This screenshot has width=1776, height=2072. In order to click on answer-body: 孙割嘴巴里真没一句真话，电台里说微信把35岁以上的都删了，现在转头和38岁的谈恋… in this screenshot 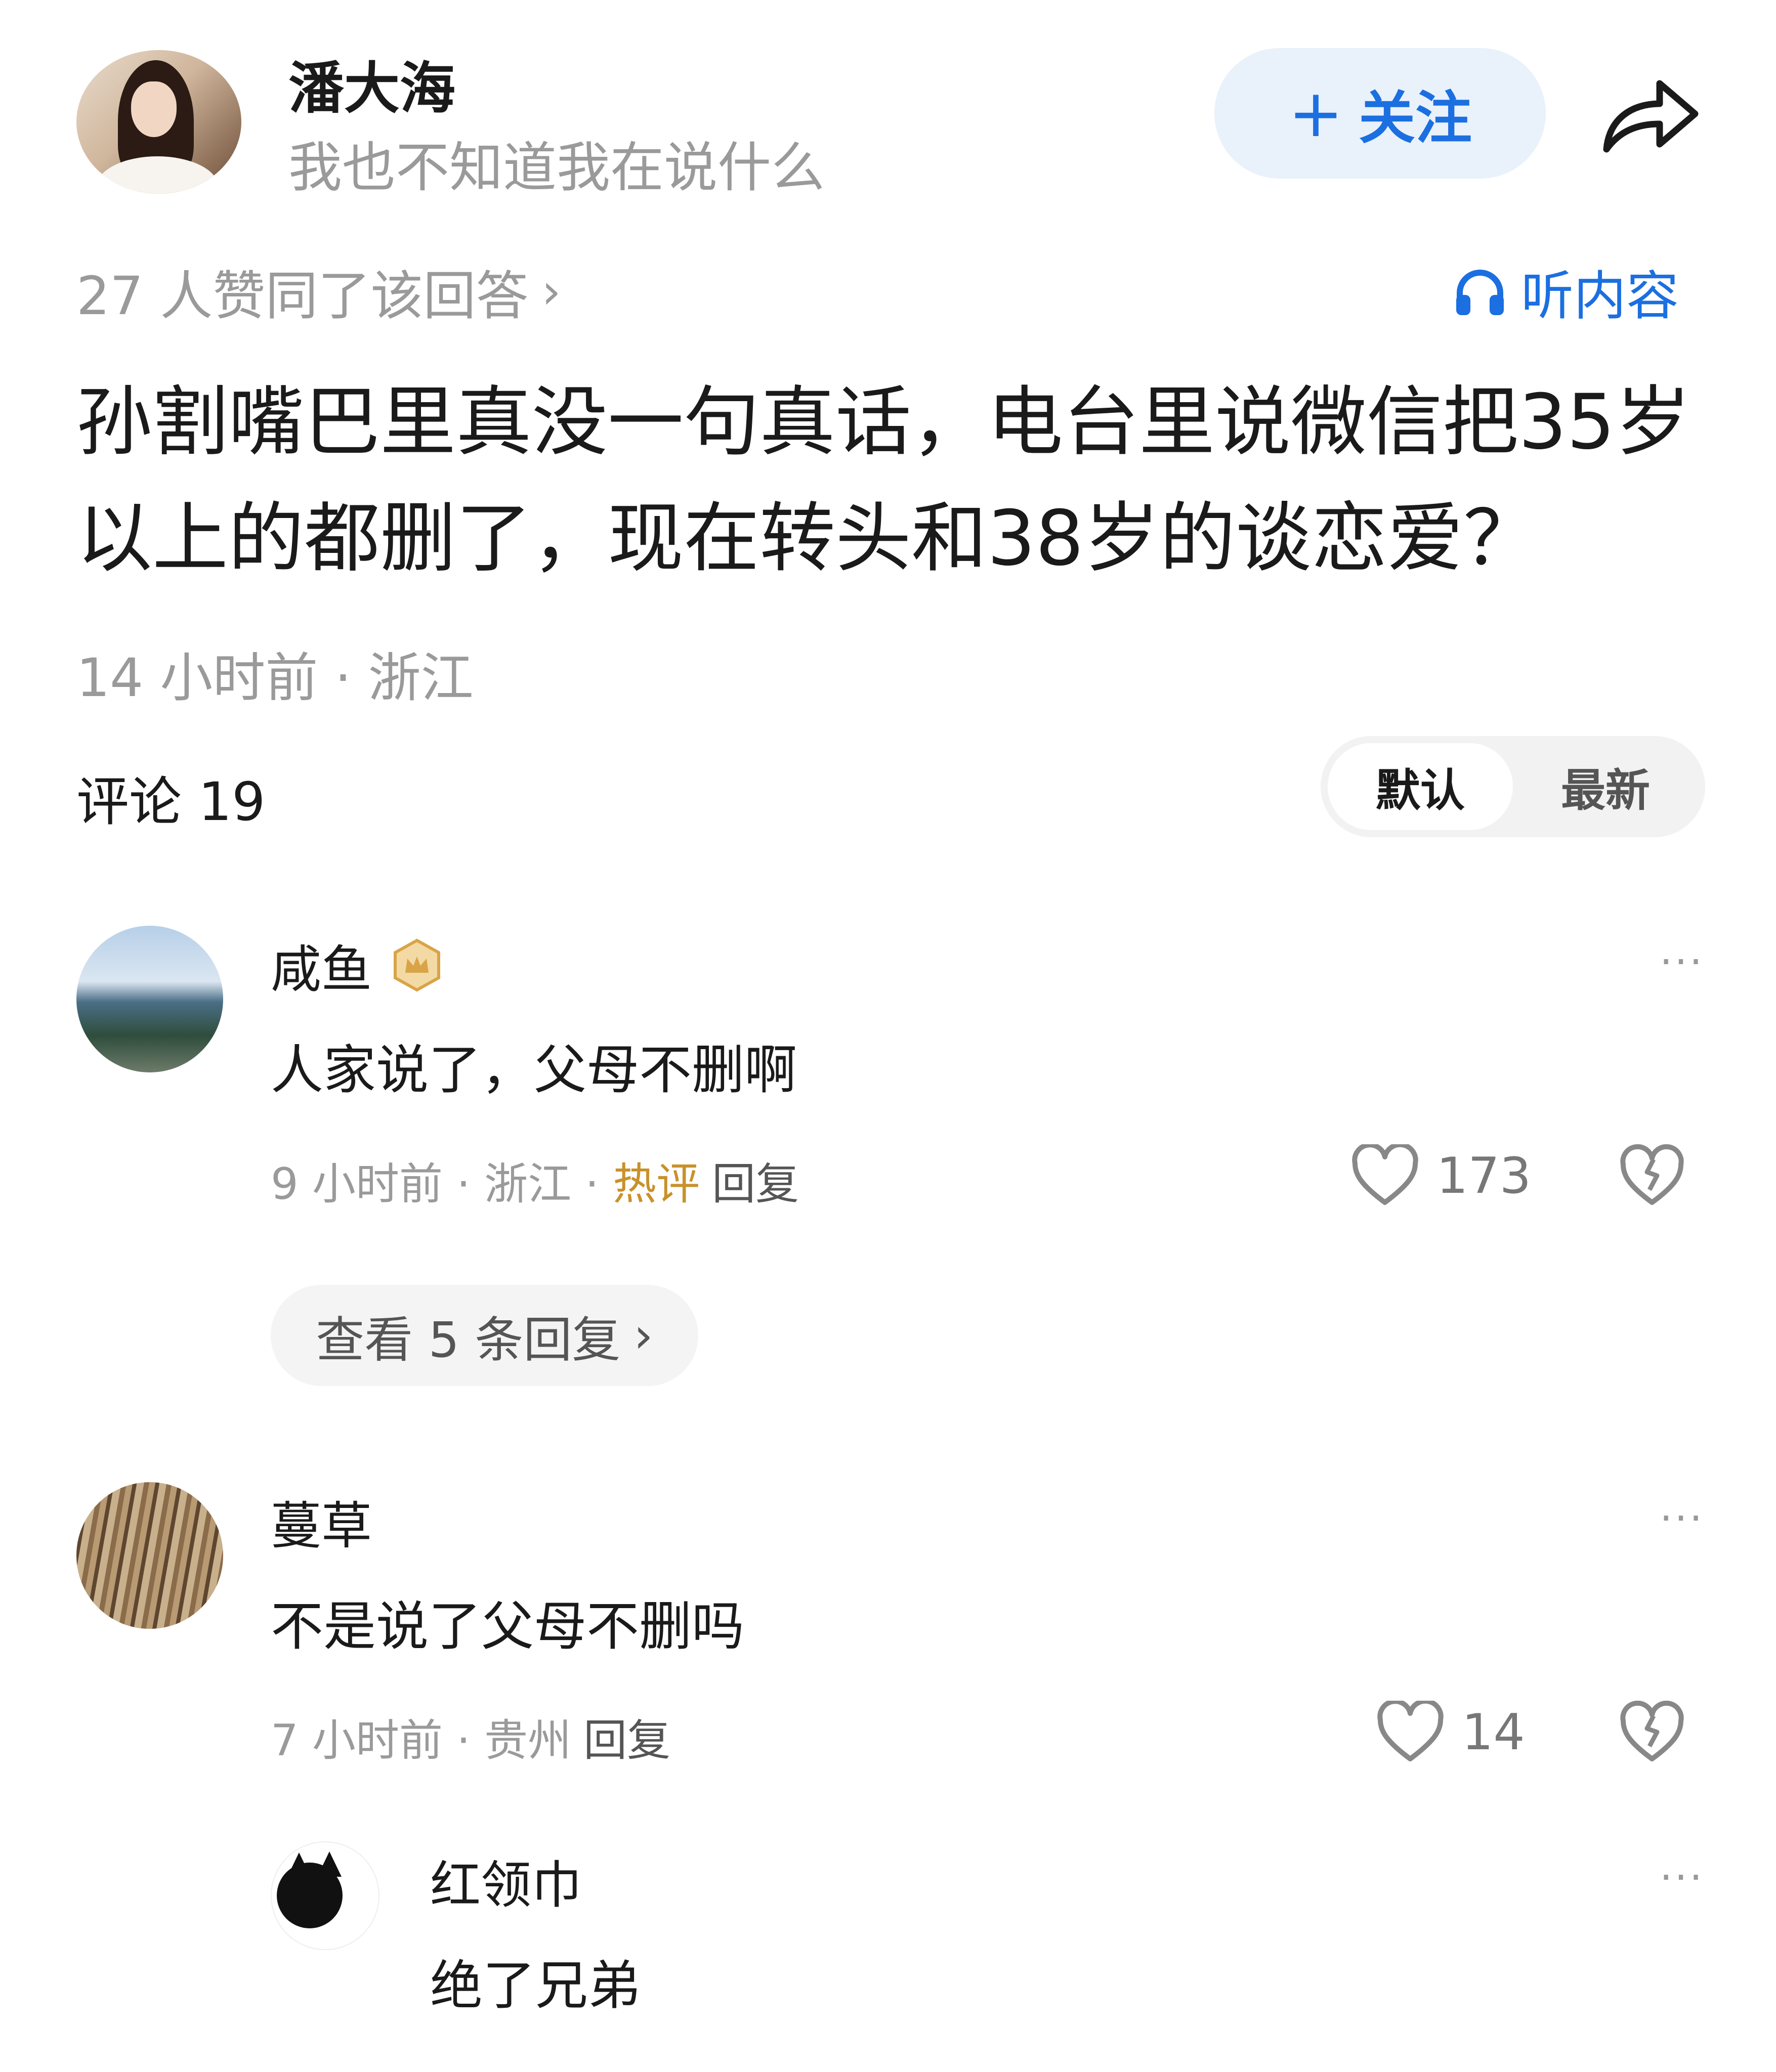, I will do `click(883, 480)`.